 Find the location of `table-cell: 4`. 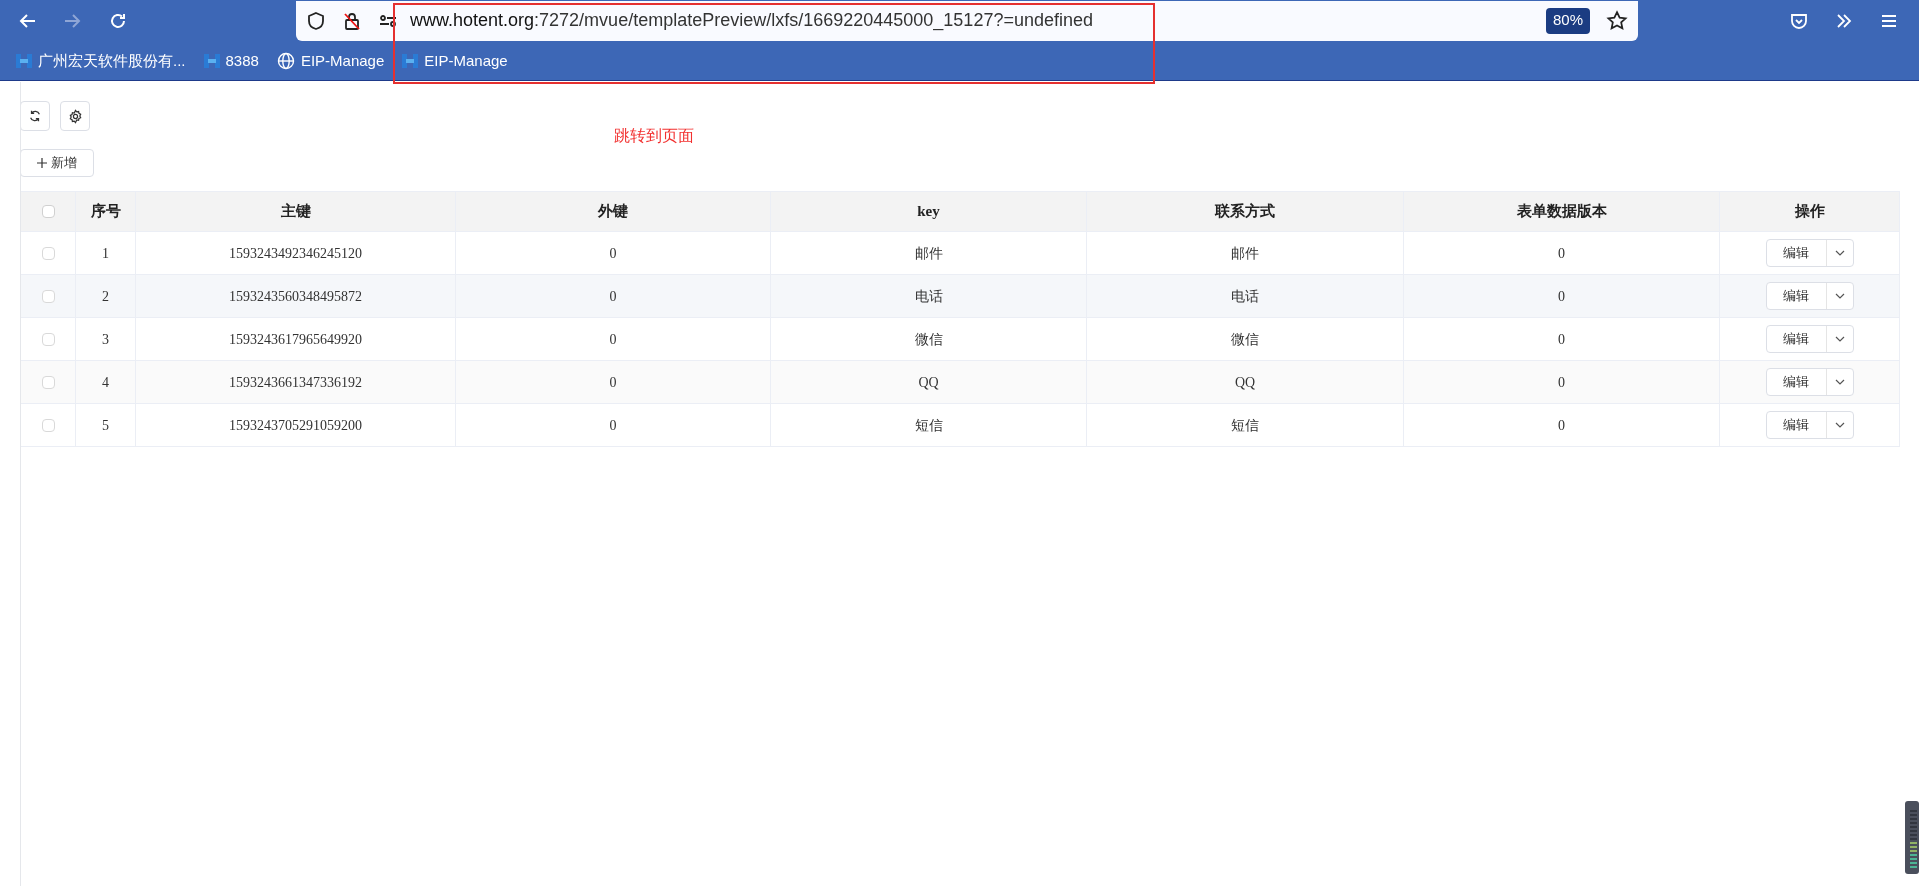

table-cell: 4 is located at coordinates (105, 382).